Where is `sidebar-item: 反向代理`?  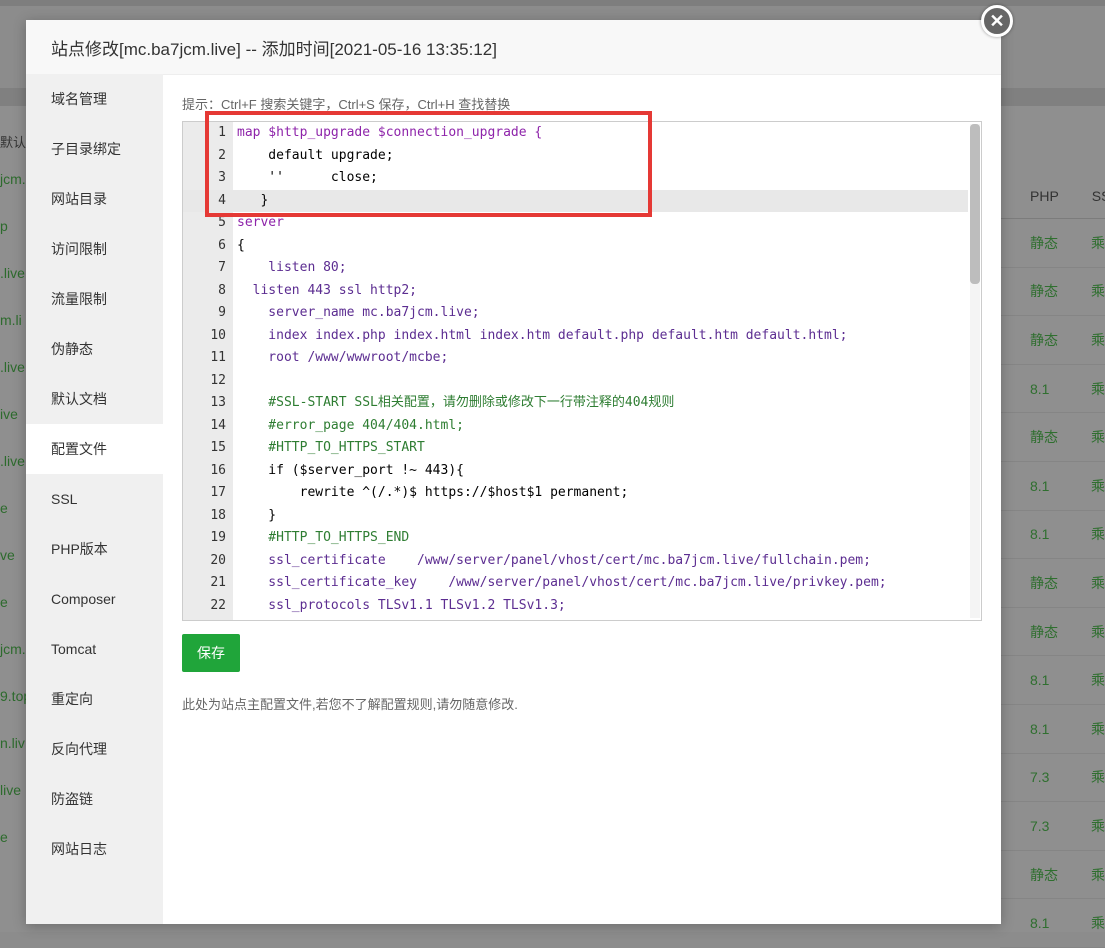
sidebar-item: 反向代理 is located at coordinates (94, 749).